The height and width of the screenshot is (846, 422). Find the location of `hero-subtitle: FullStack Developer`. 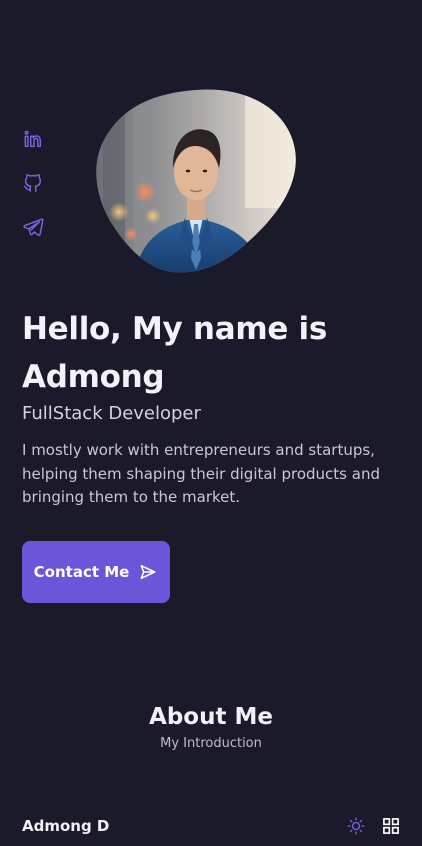

hero-subtitle: FullStack Developer is located at coordinates (111, 413).